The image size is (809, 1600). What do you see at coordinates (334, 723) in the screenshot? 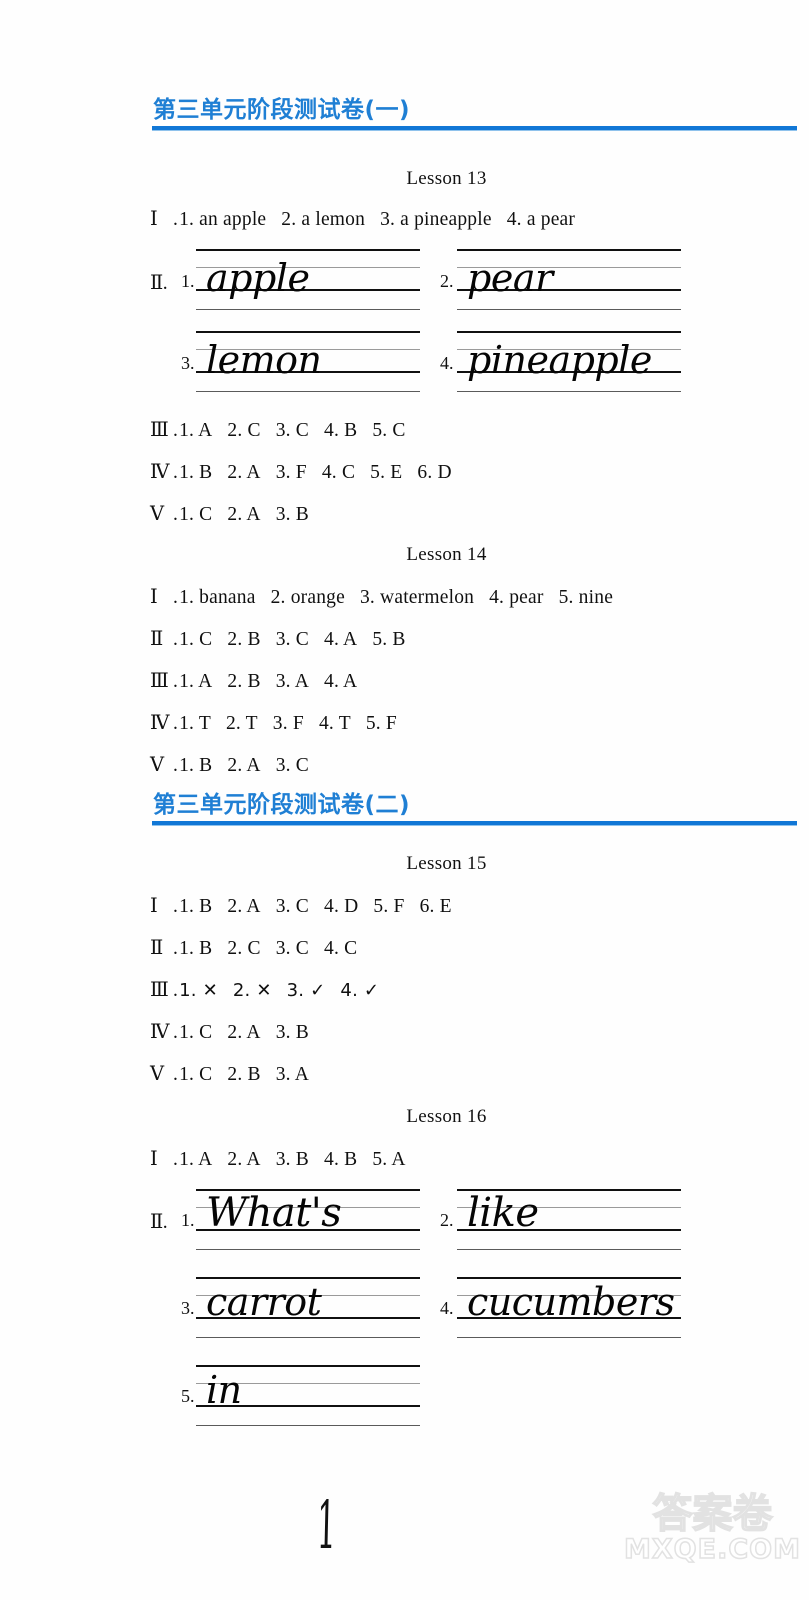
I see `answer-item: 4. T` at bounding box center [334, 723].